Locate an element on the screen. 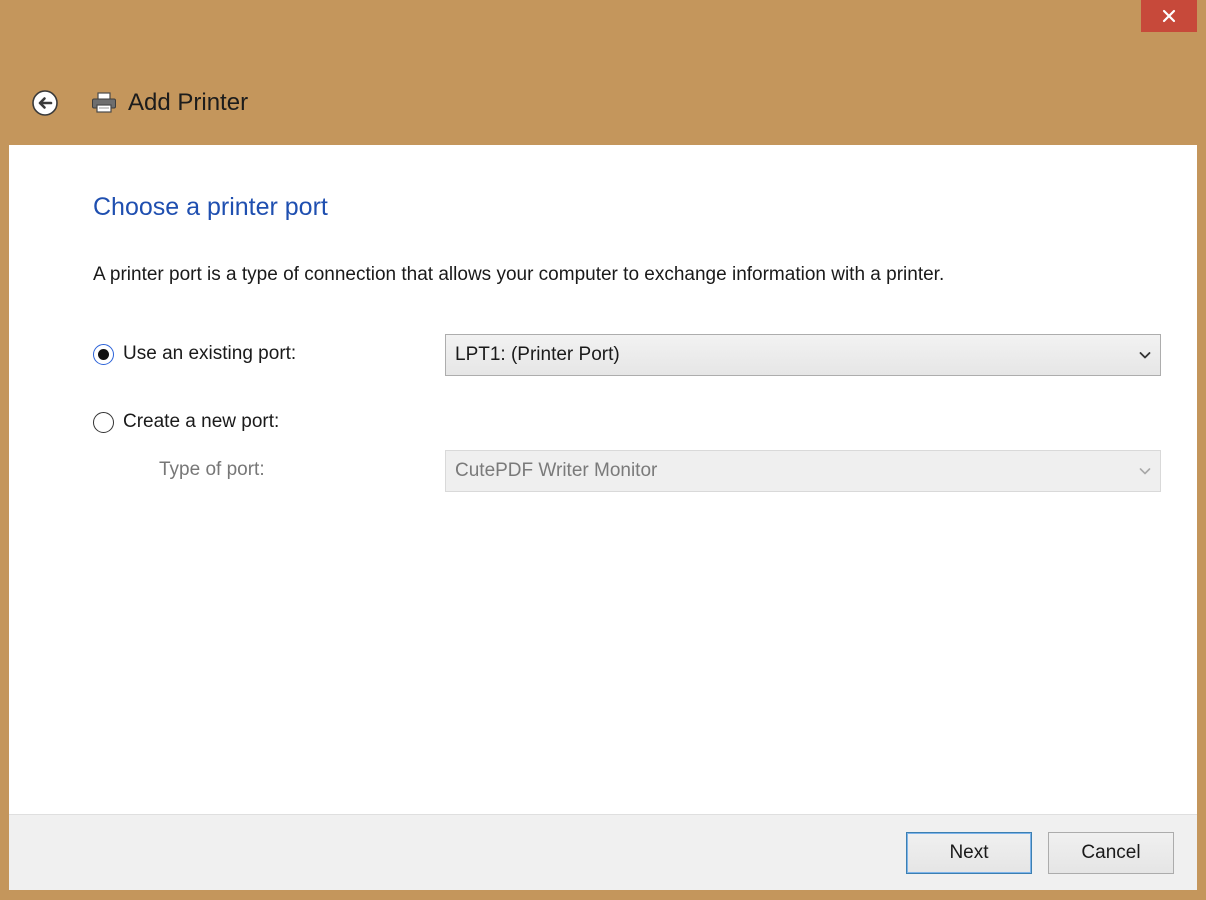 The width and height of the screenshot is (1206, 900). next-button: Next is located at coordinates (969, 853).